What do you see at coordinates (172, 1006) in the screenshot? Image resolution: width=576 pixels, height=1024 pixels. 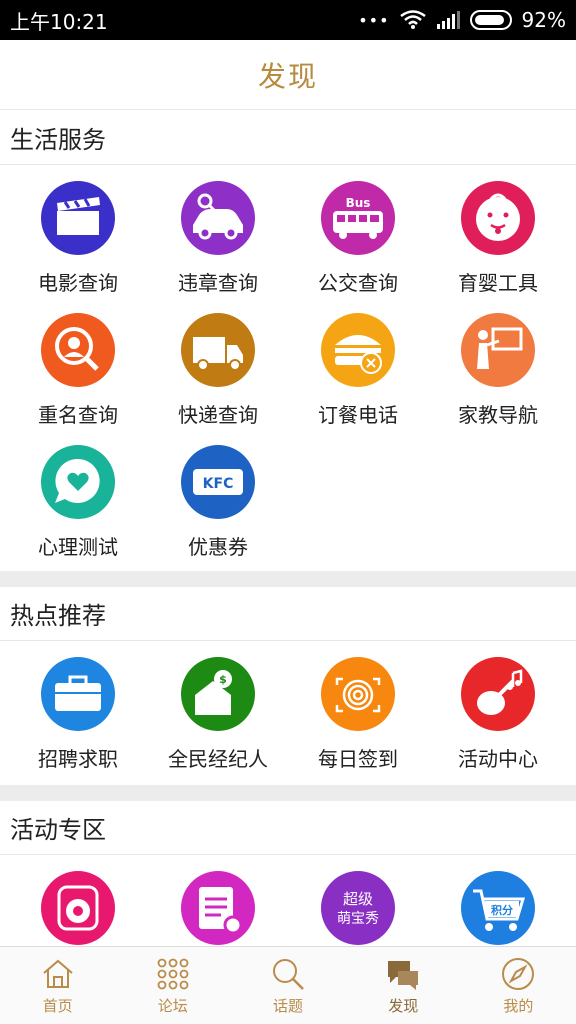 I see `tab-label: 论坛` at bounding box center [172, 1006].